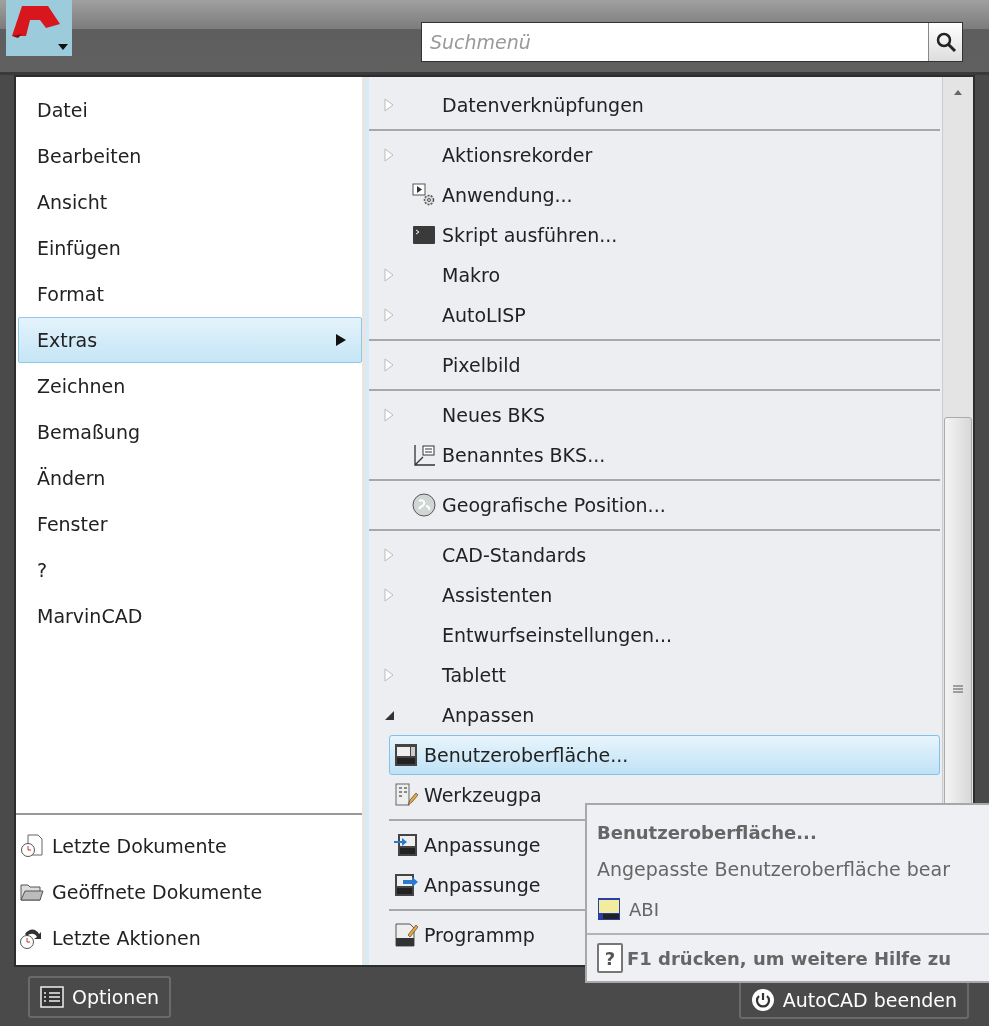  What do you see at coordinates (789, 958) in the screenshot?
I see `help-hint: F1 drücken, um weitere Hilfe zu` at bounding box center [789, 958].